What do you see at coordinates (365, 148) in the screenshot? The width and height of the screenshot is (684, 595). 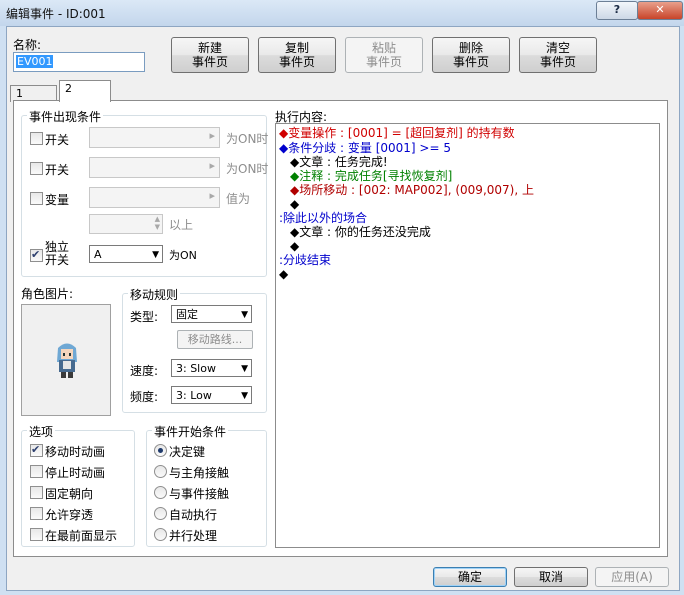 I see `command-line: ◆条件分歧 : 变量 [0001] >= 5` at bounding box center [365, 148].